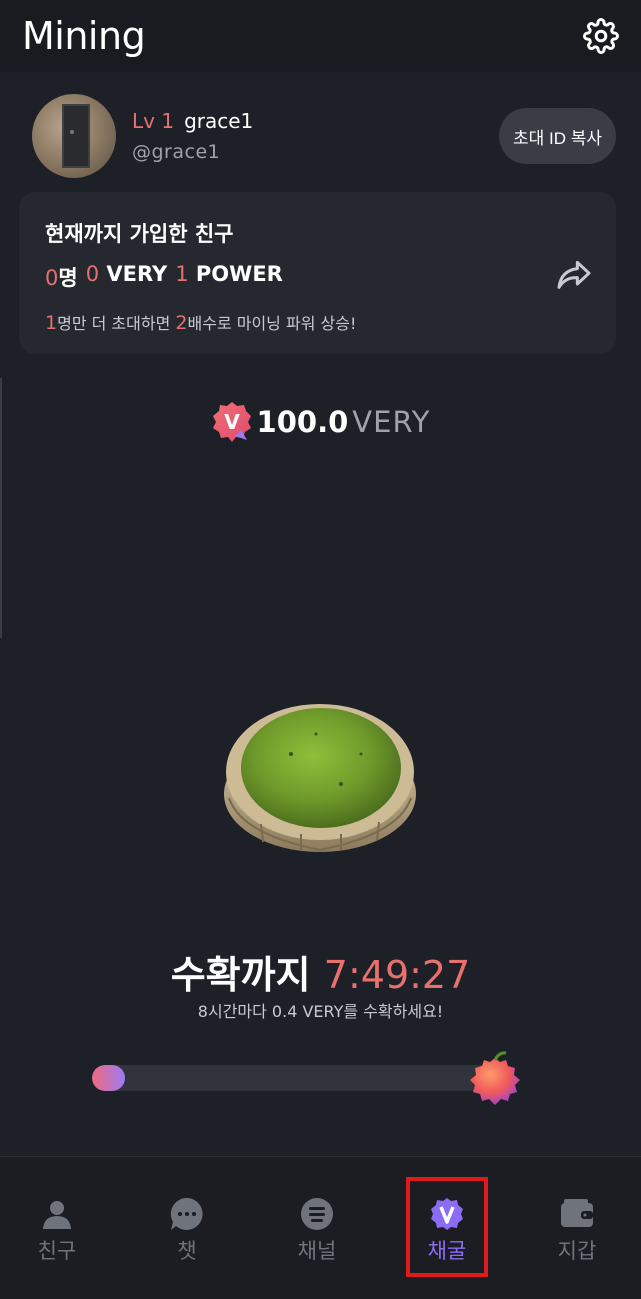  What do you see at coordinates (74, 136) in the screenshot?
I see `avatar` at bounding box center [74, 136].